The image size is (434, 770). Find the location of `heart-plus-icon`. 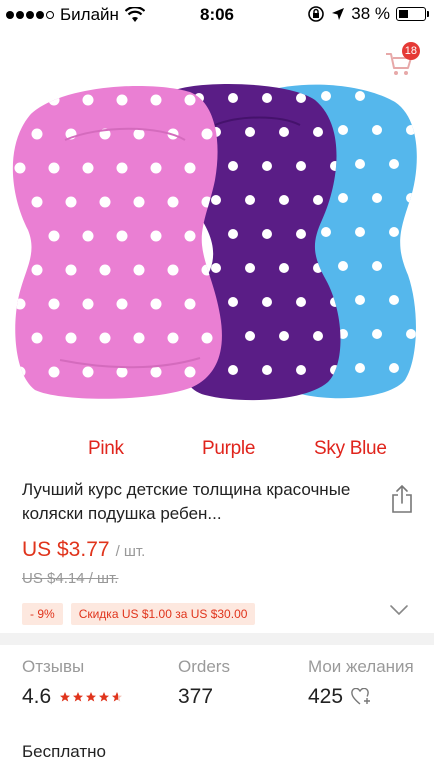

heart-plus-icon is located at coordinates (361, 697).